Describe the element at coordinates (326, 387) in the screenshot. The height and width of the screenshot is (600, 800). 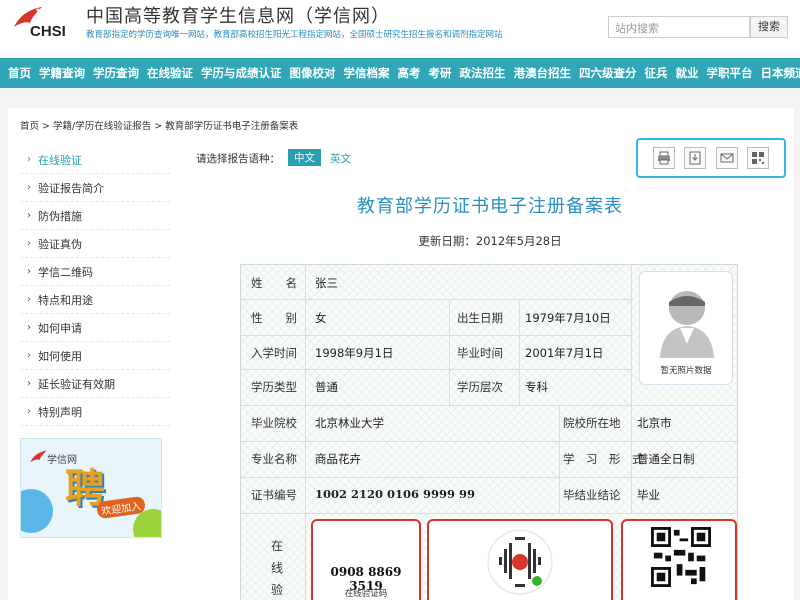
I see `edu-type-value: 普通` at that location.